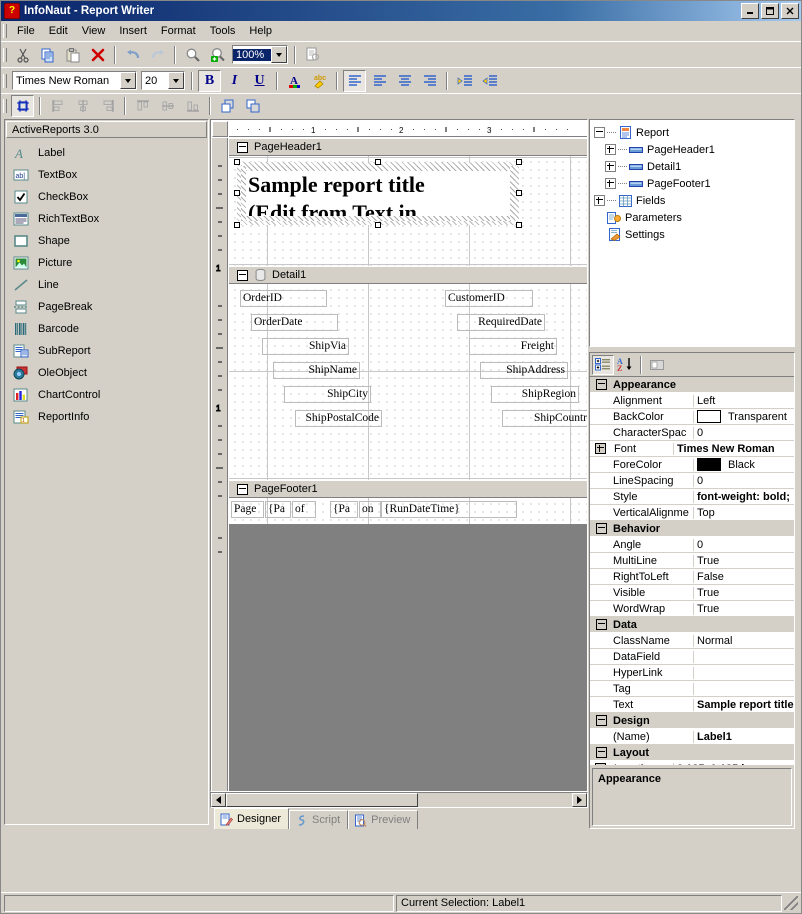  What do you see at coordinates (464, 81) in the screenshot?
I see `decrease-indent-button` at bounding box center [464, 81].